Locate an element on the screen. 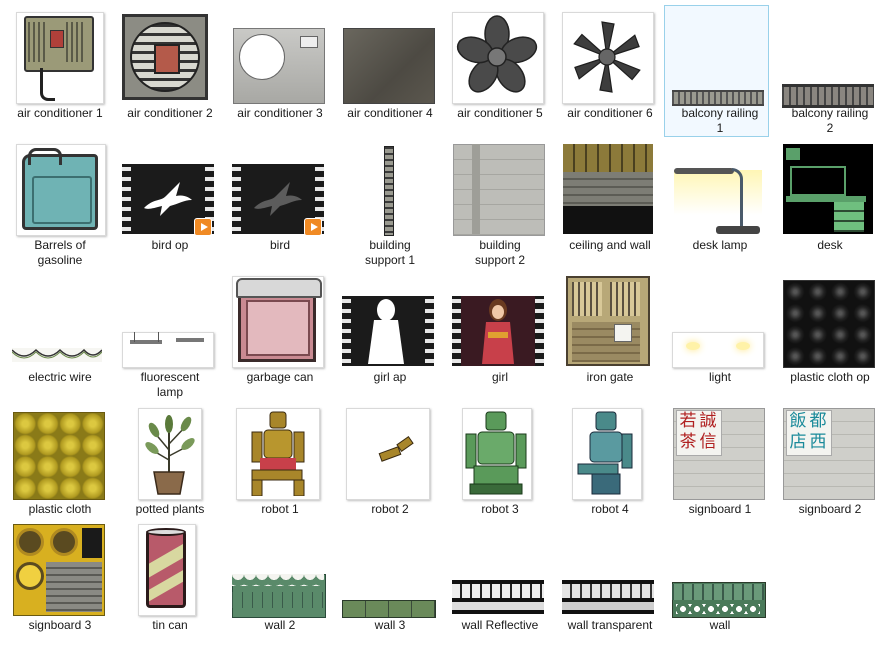  robot-arm-icon is located at coordinates (390, 454).